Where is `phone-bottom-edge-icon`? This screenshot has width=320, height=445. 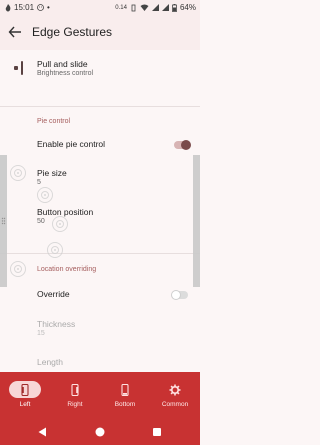 phone-bottom-edge-icon is located at coordinates (125, 390).